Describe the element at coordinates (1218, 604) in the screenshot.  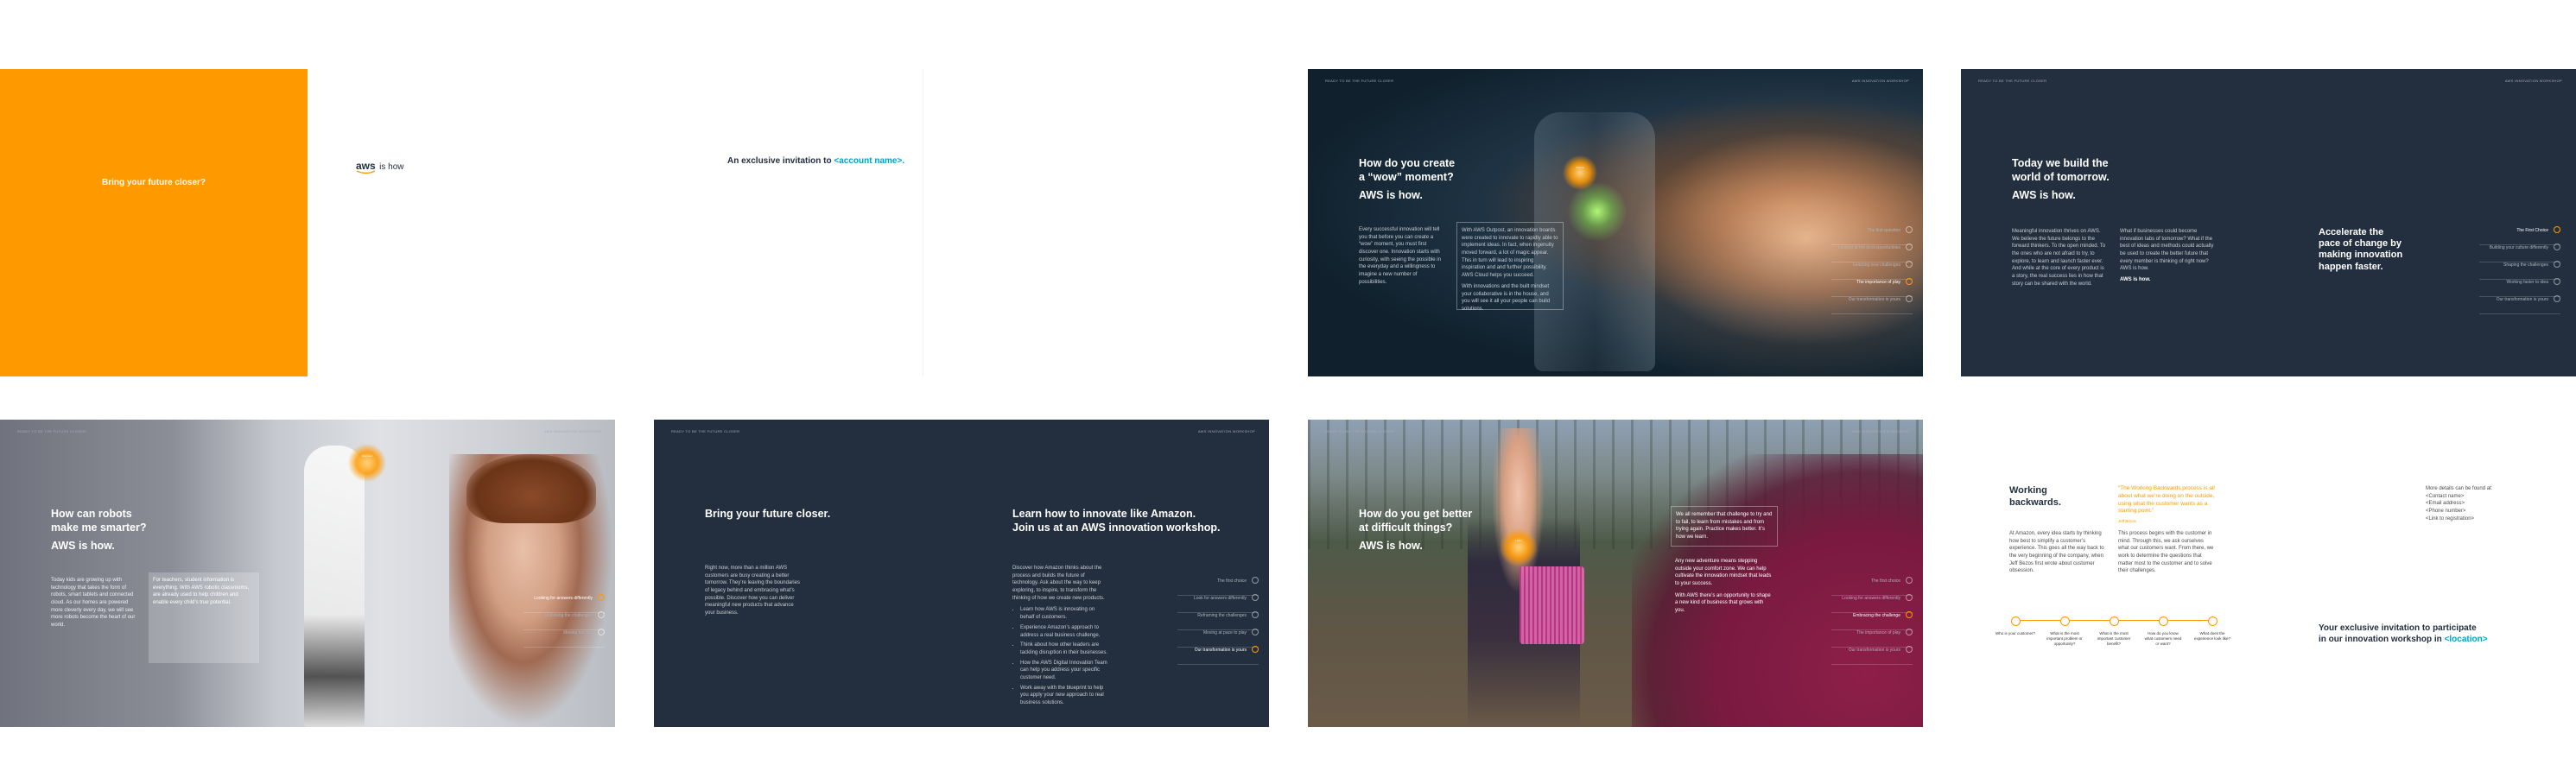
I see `nav-item-2: Look for answers differently` at that location.